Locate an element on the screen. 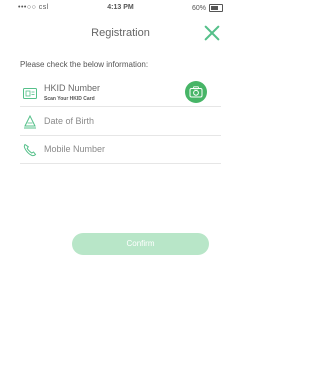 The image size is (320, 377). confirm-button: Confirm is located at coordinates (140, 244).